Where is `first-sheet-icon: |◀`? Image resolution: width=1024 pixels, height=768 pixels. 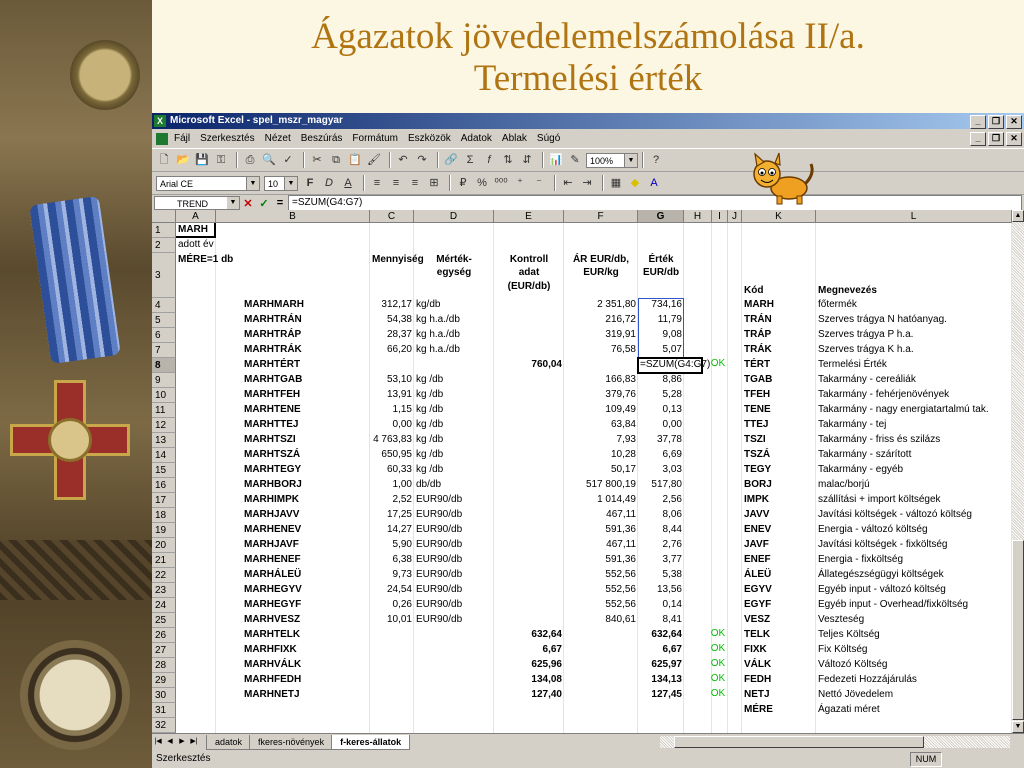 first-sheet-icon: |◀ is located at coordinates (158, 742).